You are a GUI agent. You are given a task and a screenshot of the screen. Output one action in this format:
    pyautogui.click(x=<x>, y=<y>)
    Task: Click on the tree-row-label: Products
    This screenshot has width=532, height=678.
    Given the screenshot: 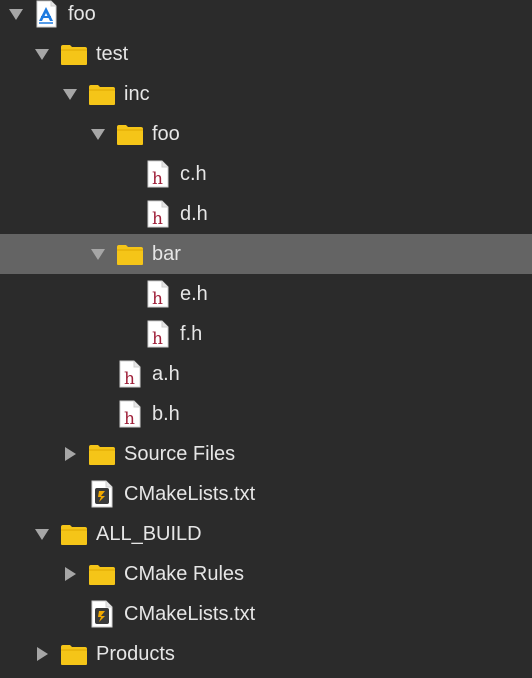 What is the action you would take?
    pyautogui.click(x=135, y=654)
    